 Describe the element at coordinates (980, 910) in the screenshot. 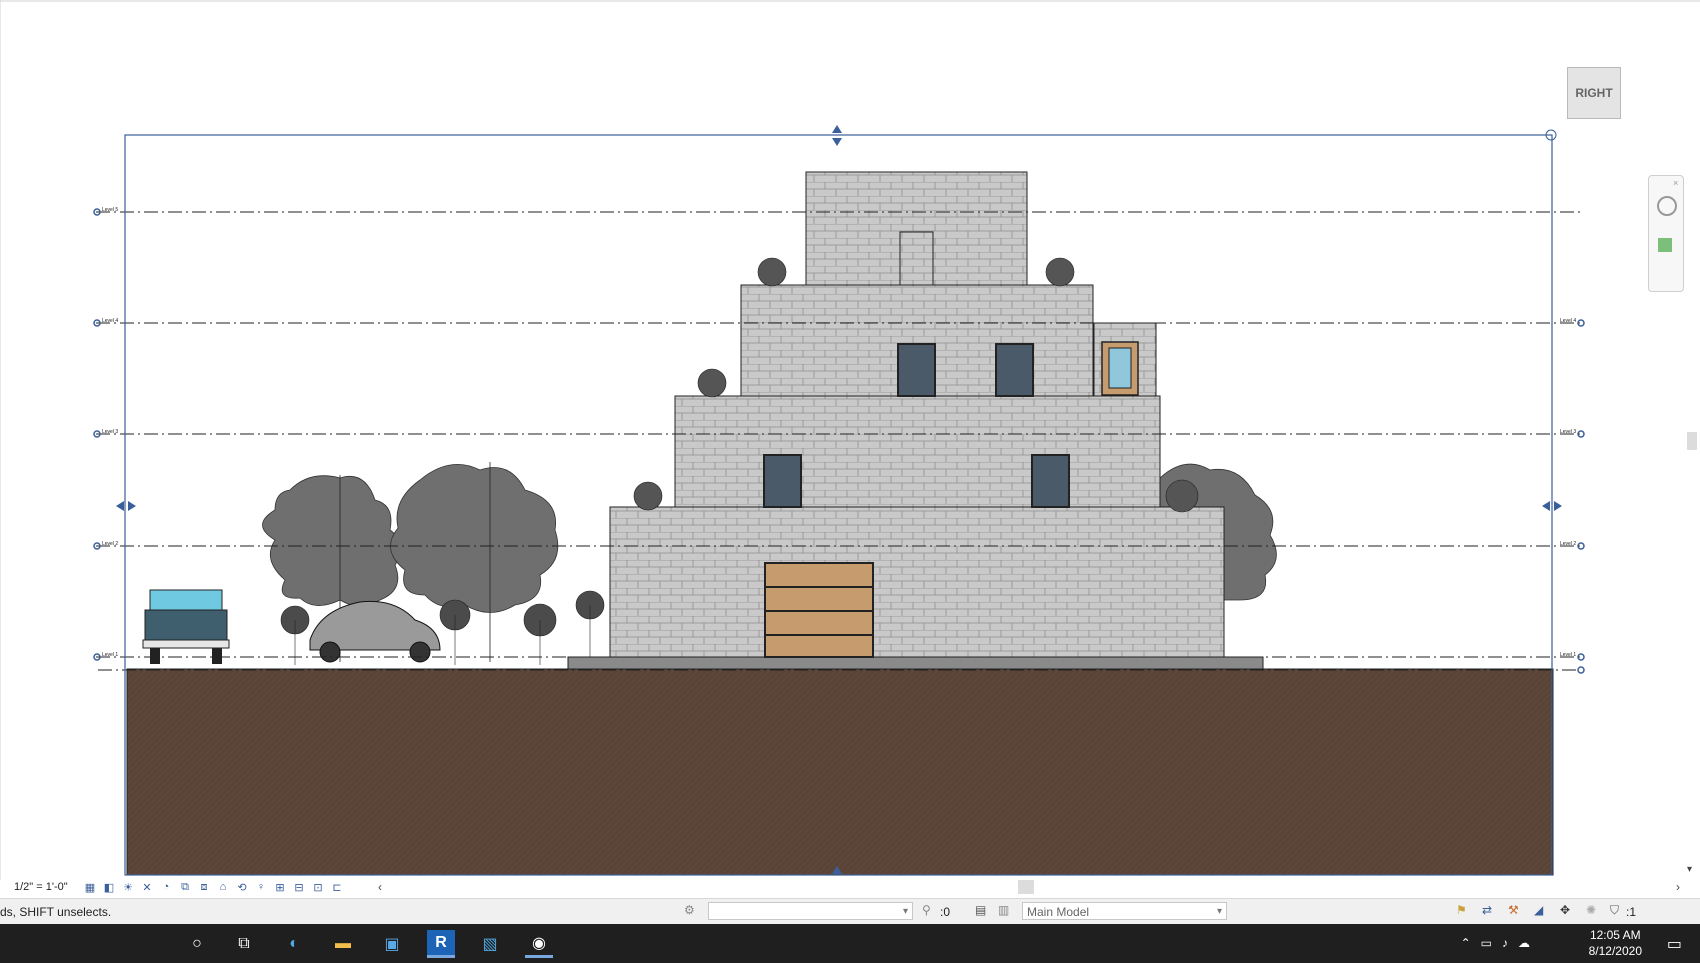

I see `editable-only-icon: ▤` at that location.